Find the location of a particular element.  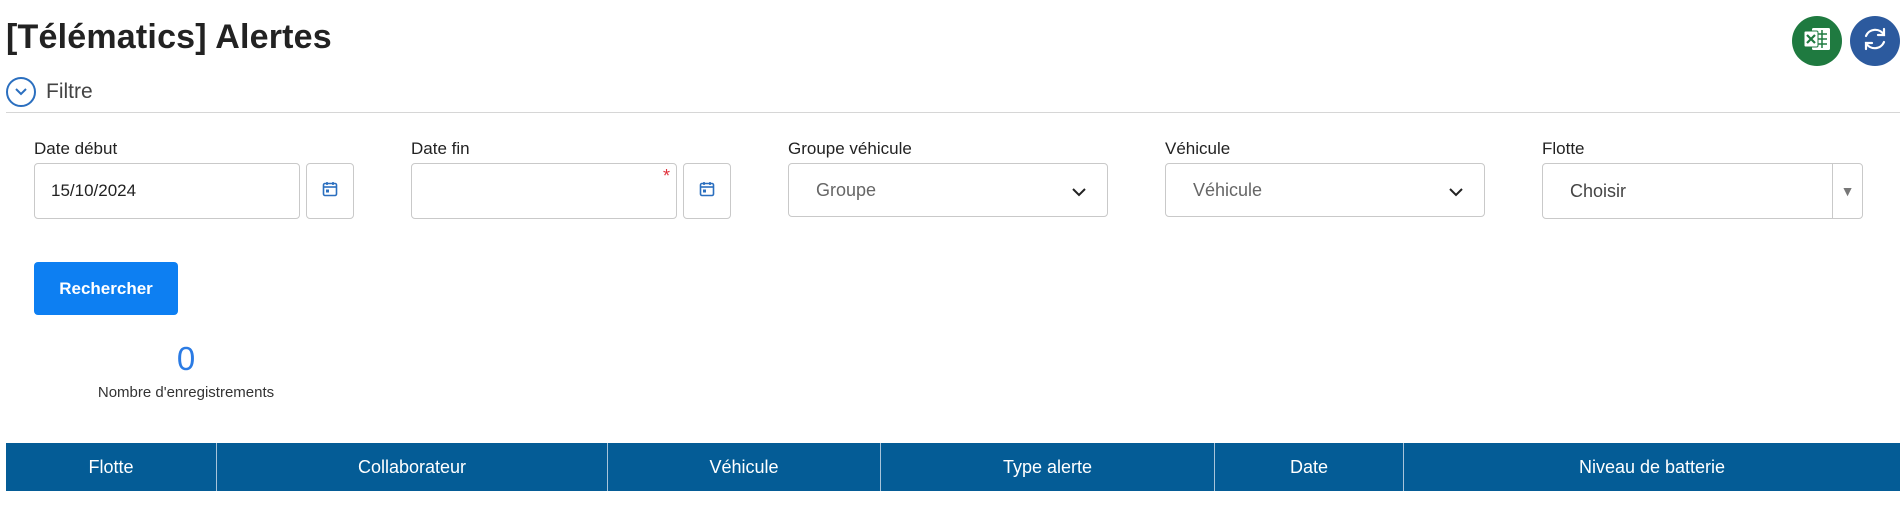

date-debut-label: Date début is located at coordinates (76, 148).